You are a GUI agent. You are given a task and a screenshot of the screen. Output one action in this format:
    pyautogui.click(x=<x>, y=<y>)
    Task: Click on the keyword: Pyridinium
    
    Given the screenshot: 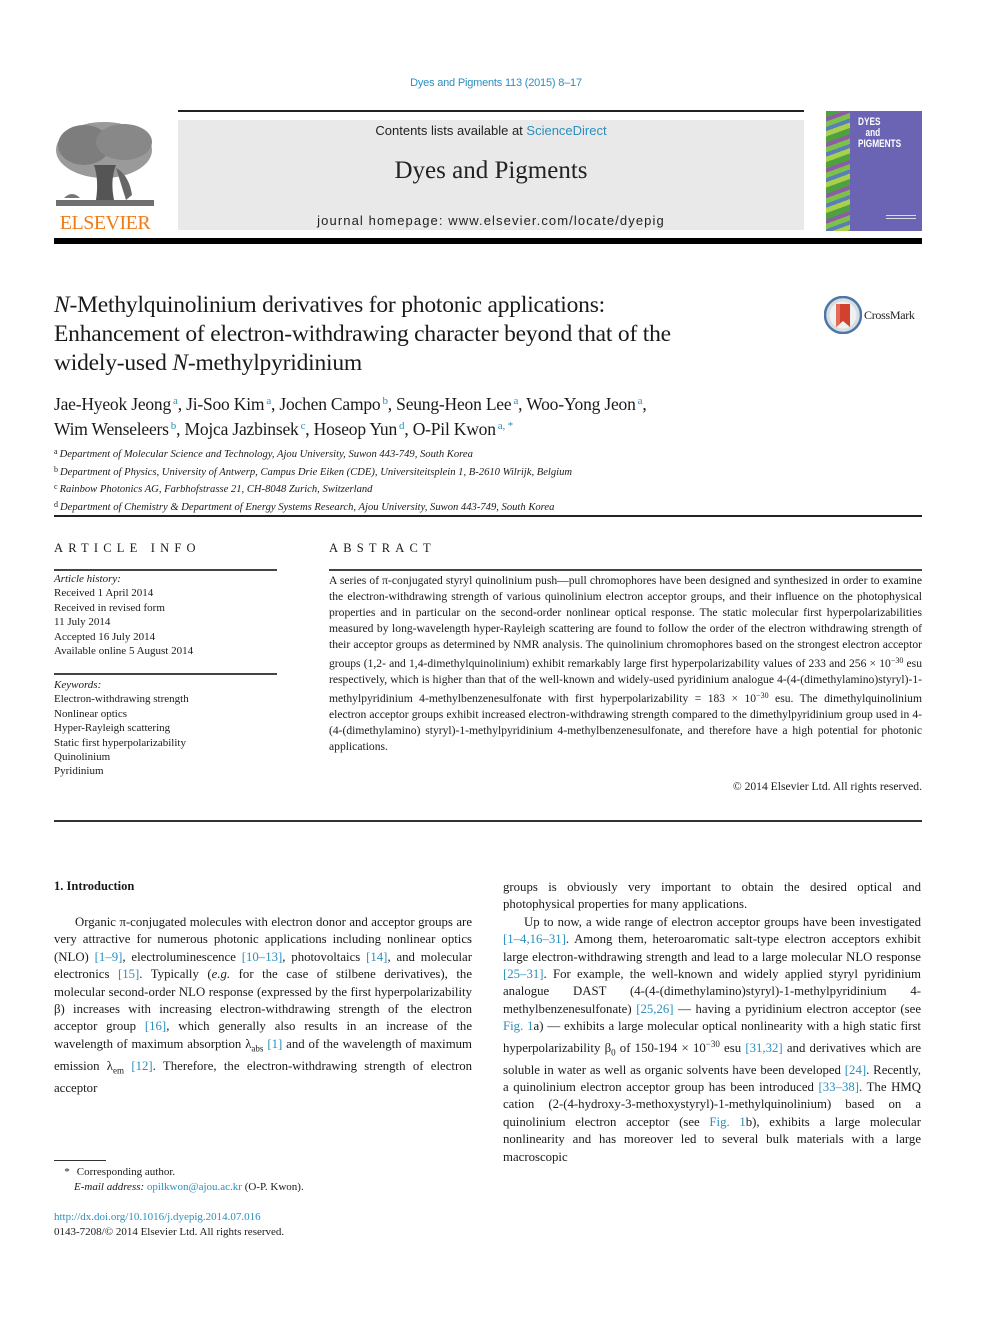 What is the action you would take?
    pyautogui.click(x=79, y=771)
    